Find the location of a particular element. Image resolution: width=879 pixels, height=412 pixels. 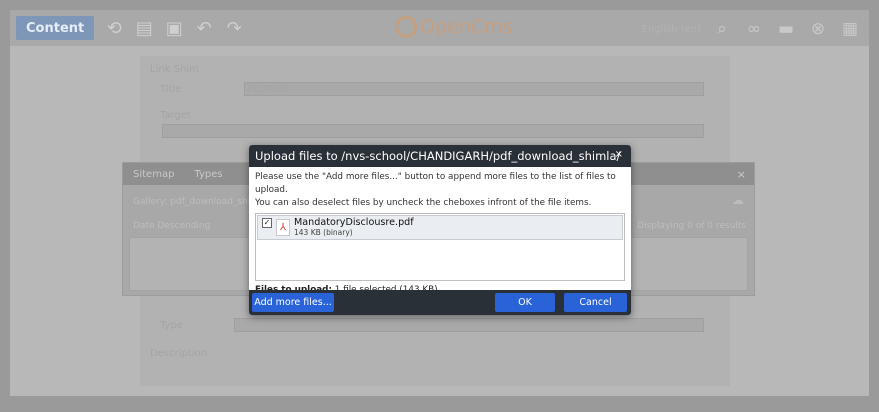

opencms-logo: OpenCms is located at coordinates (453, 27).